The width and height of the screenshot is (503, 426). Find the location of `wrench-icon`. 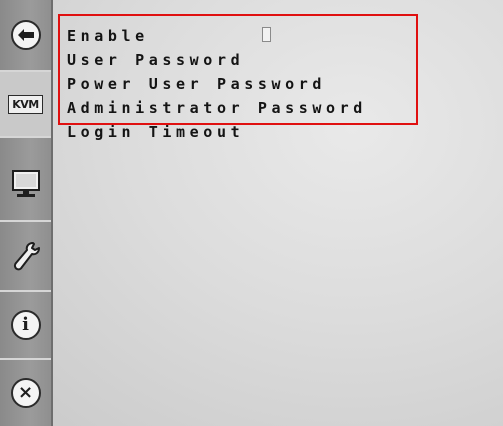

wrench-icon is located at coordinates (26, 256).